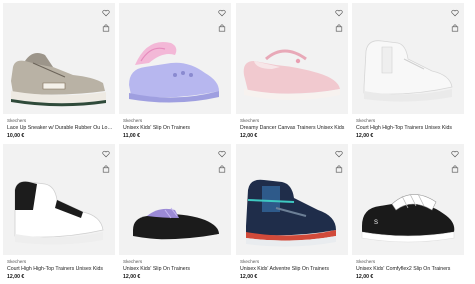 The width and height of the screenshot is (475, 284). I want to click on adventure-navy-icon, so click(291, 213).